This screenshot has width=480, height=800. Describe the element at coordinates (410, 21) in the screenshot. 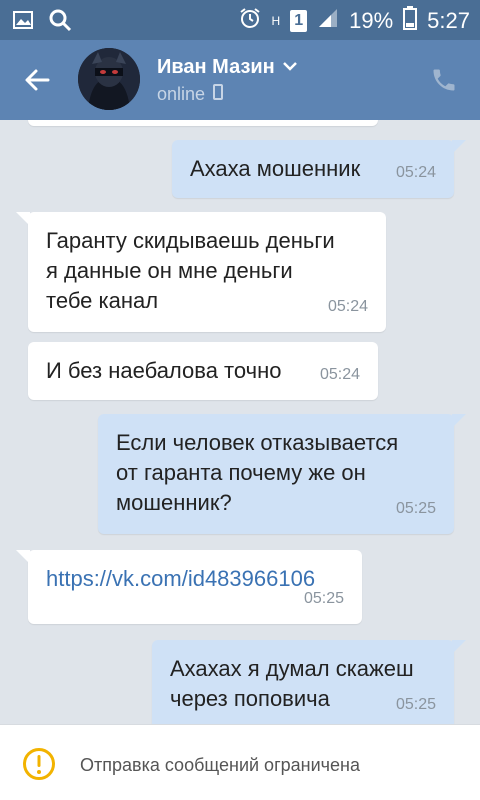

I see `battery-icon` at that location.